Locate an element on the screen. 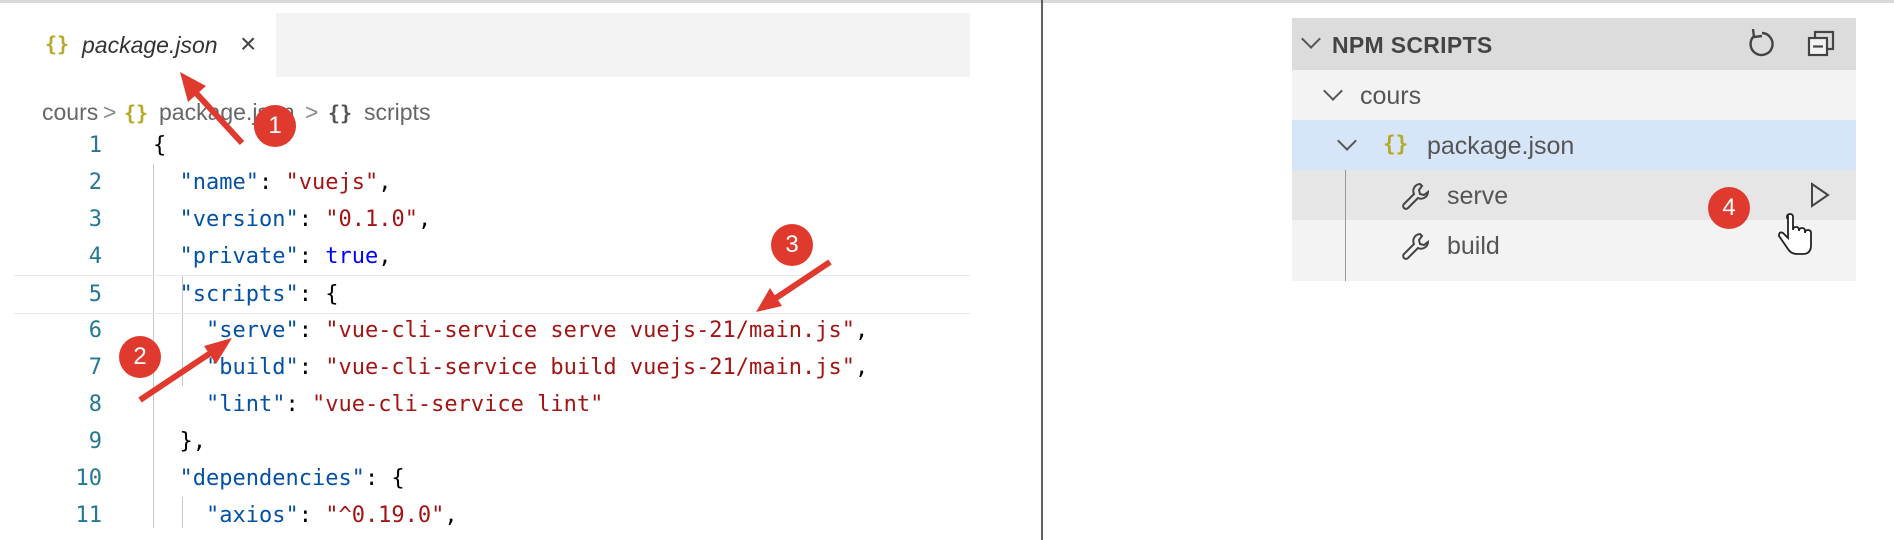 The height and width of the screenshot is (540, 1894). tab-package-json: {} package.json × is located at coordinates (145, 45).